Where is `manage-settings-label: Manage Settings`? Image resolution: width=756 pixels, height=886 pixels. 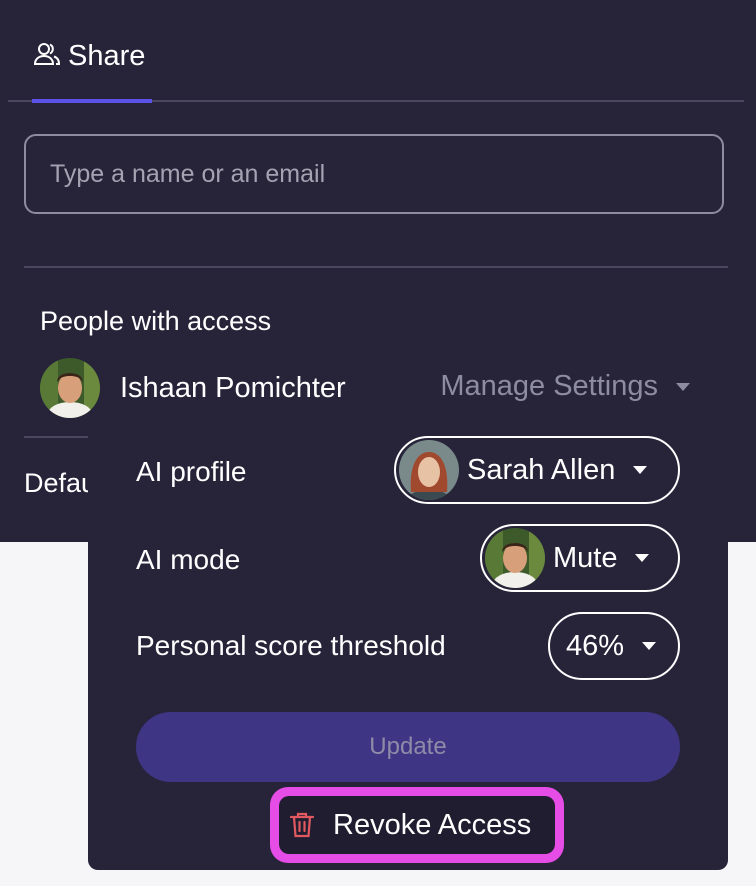
manage-settings-label: Manage Settings is located at coordinates (549, 386).